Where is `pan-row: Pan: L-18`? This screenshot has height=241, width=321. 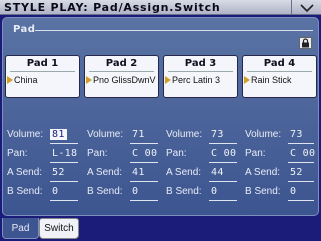
pan-row: Pan: L-18 is located at coordinates (44, 156).